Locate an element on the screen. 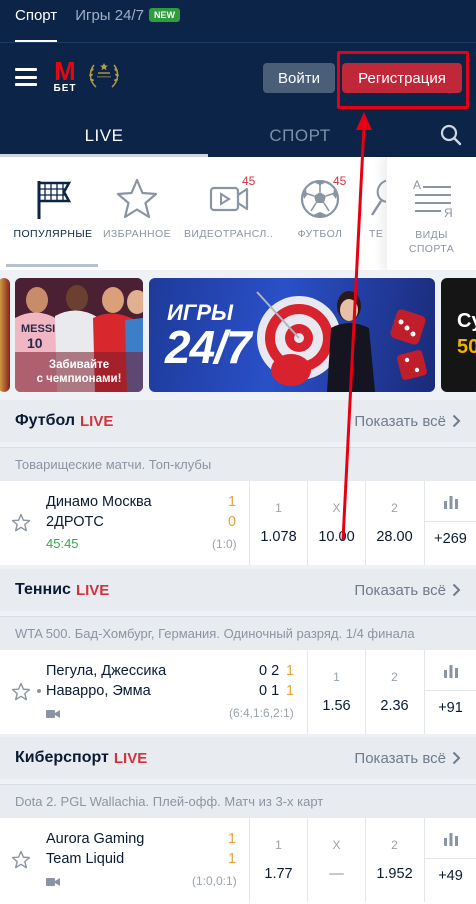 This screenshot has width=476, height=904. tab-games: Игры 24/7 NEW is located at coordinates (127, 21).